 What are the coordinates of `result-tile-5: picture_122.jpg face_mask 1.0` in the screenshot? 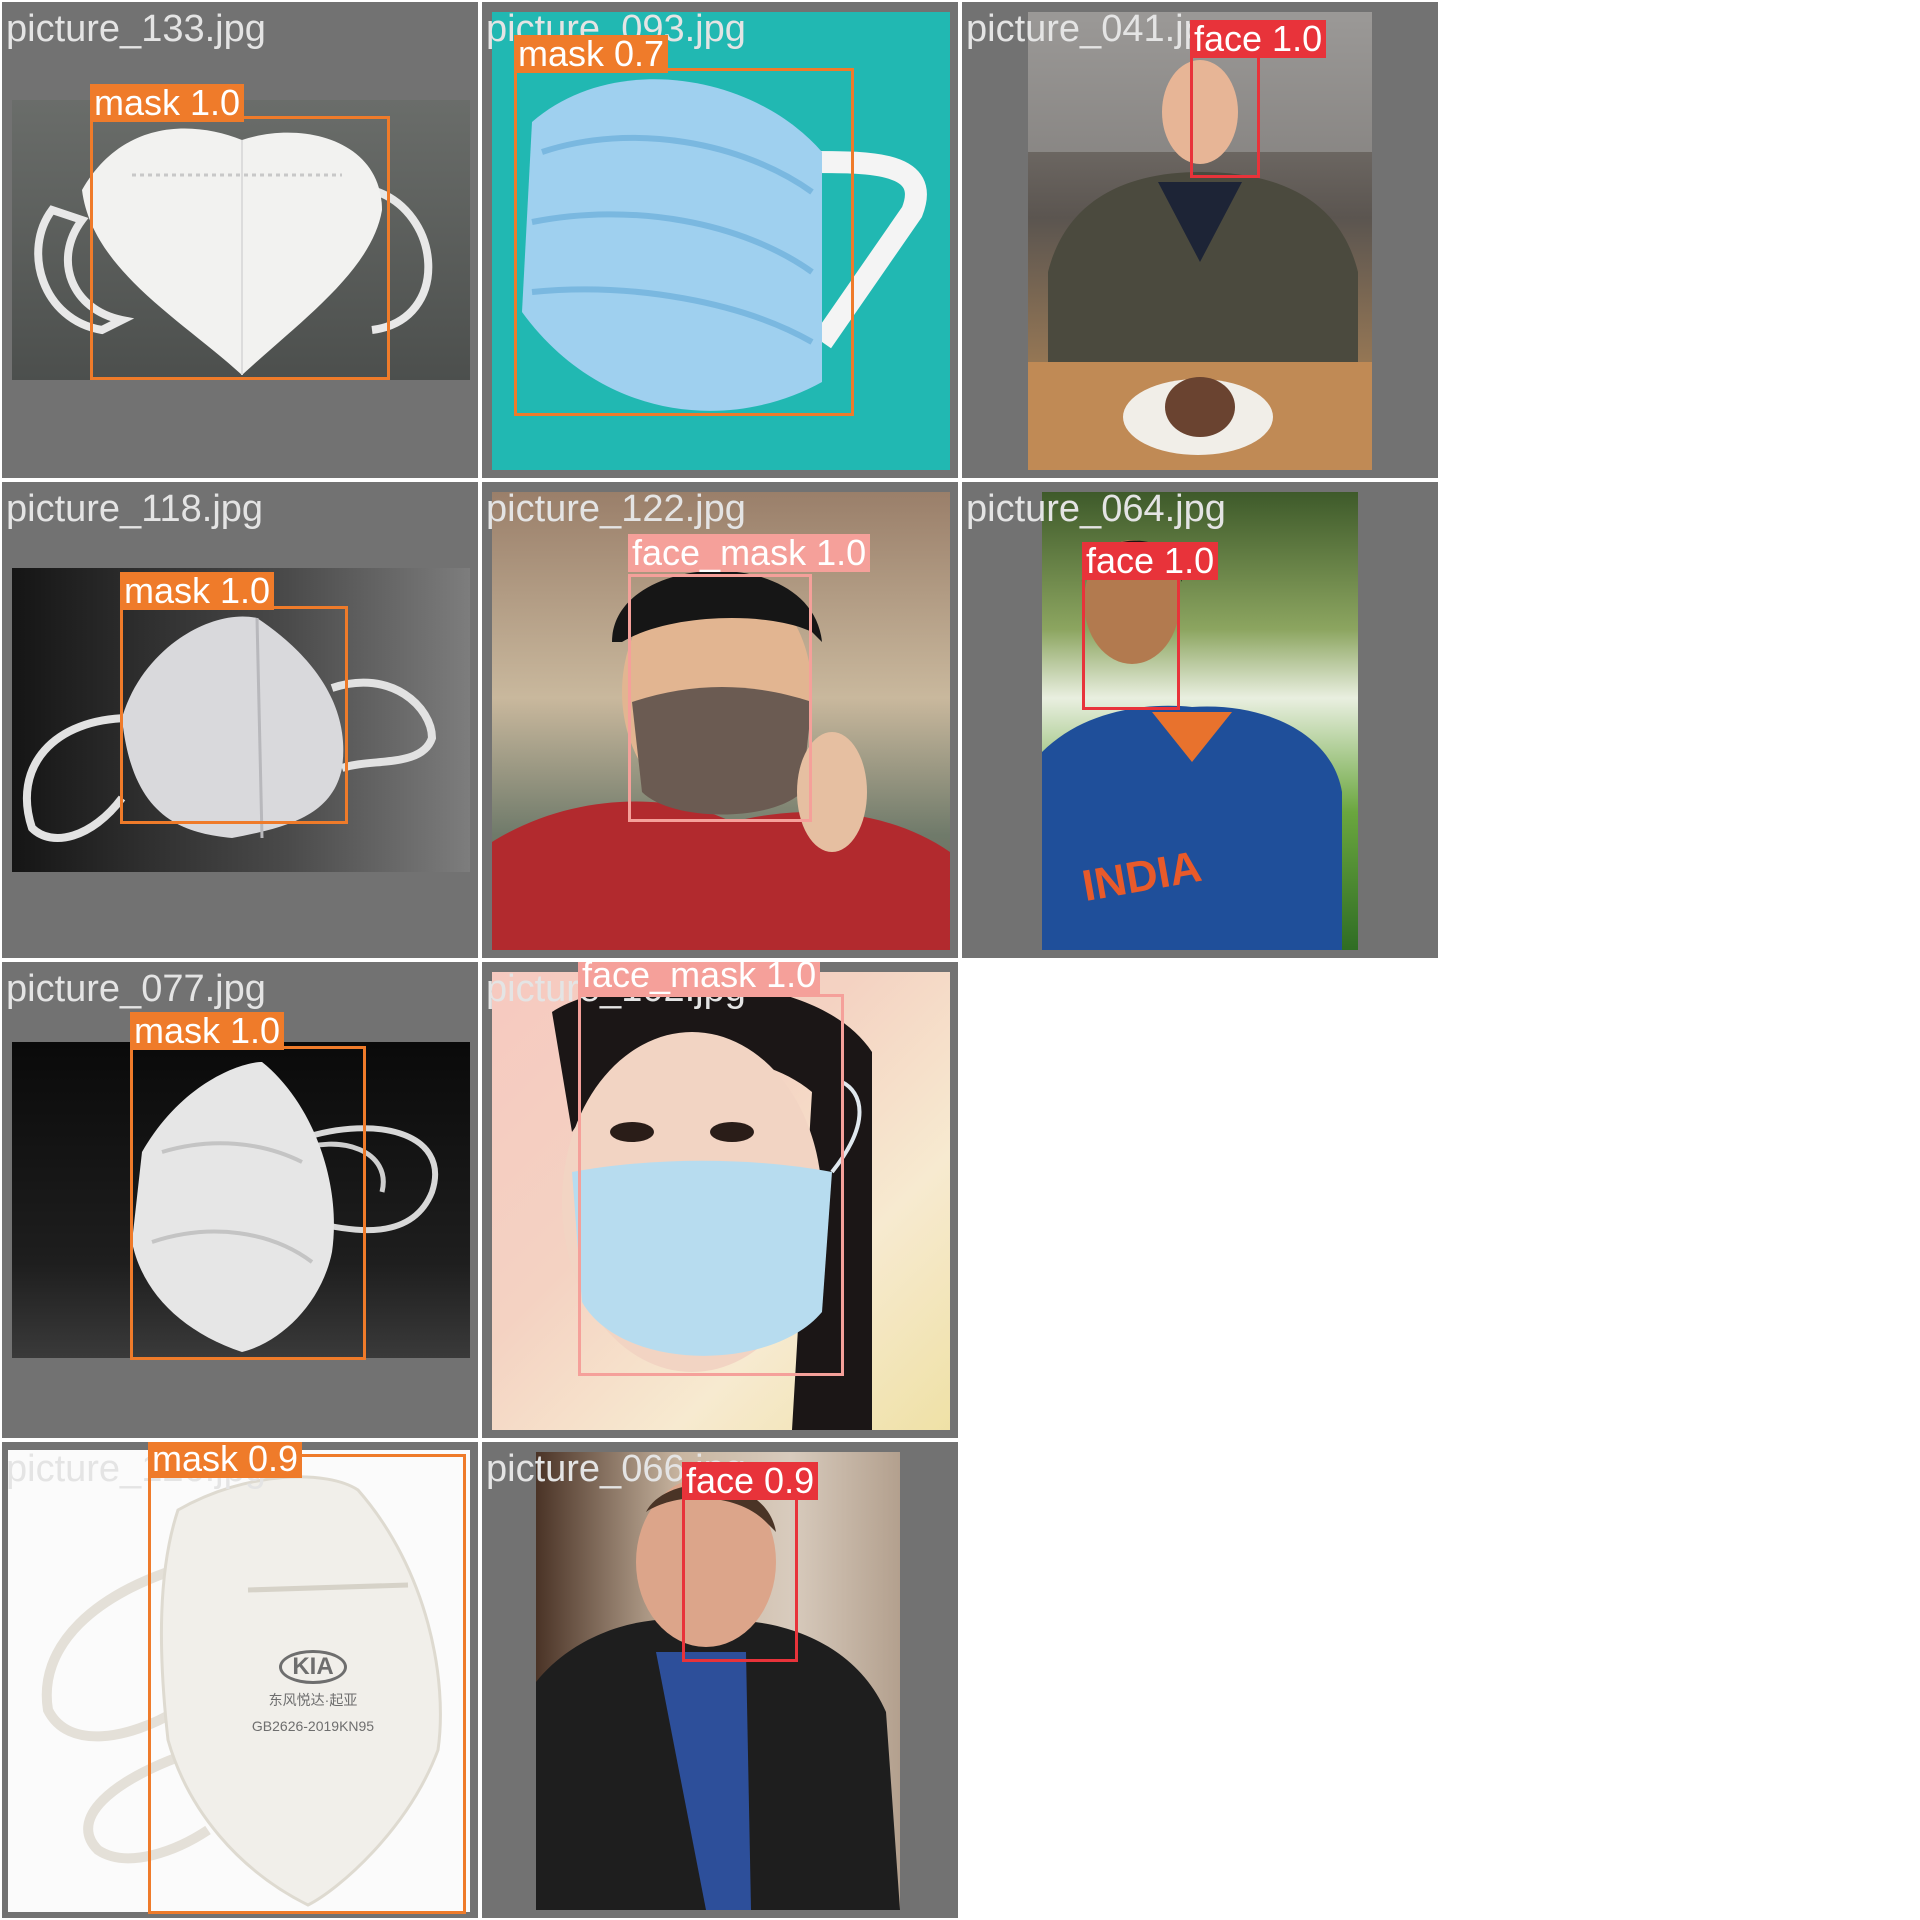 It's located at (720, 720).